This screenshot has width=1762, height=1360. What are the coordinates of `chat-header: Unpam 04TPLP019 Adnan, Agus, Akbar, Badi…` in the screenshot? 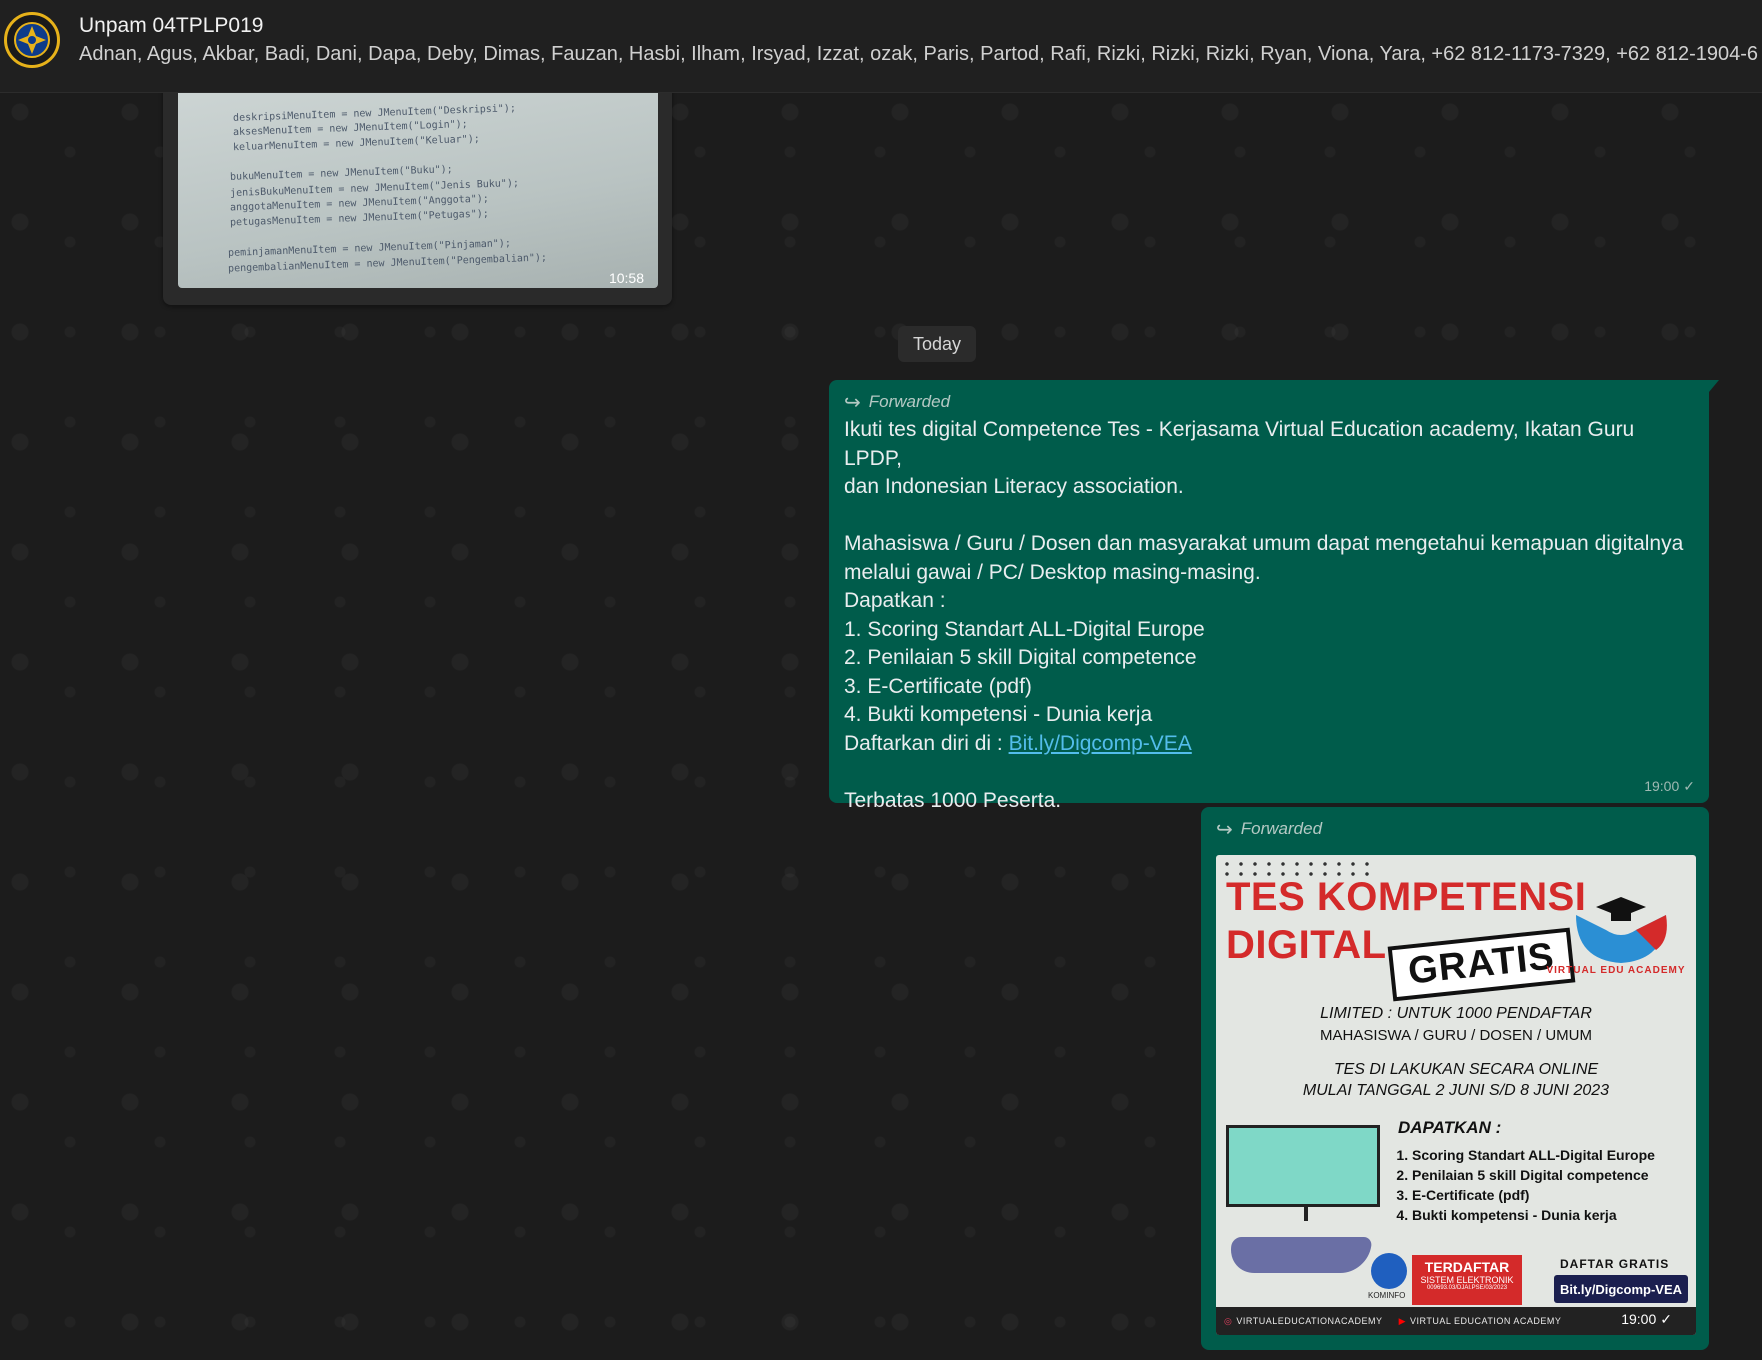 It's located at (881, 46).